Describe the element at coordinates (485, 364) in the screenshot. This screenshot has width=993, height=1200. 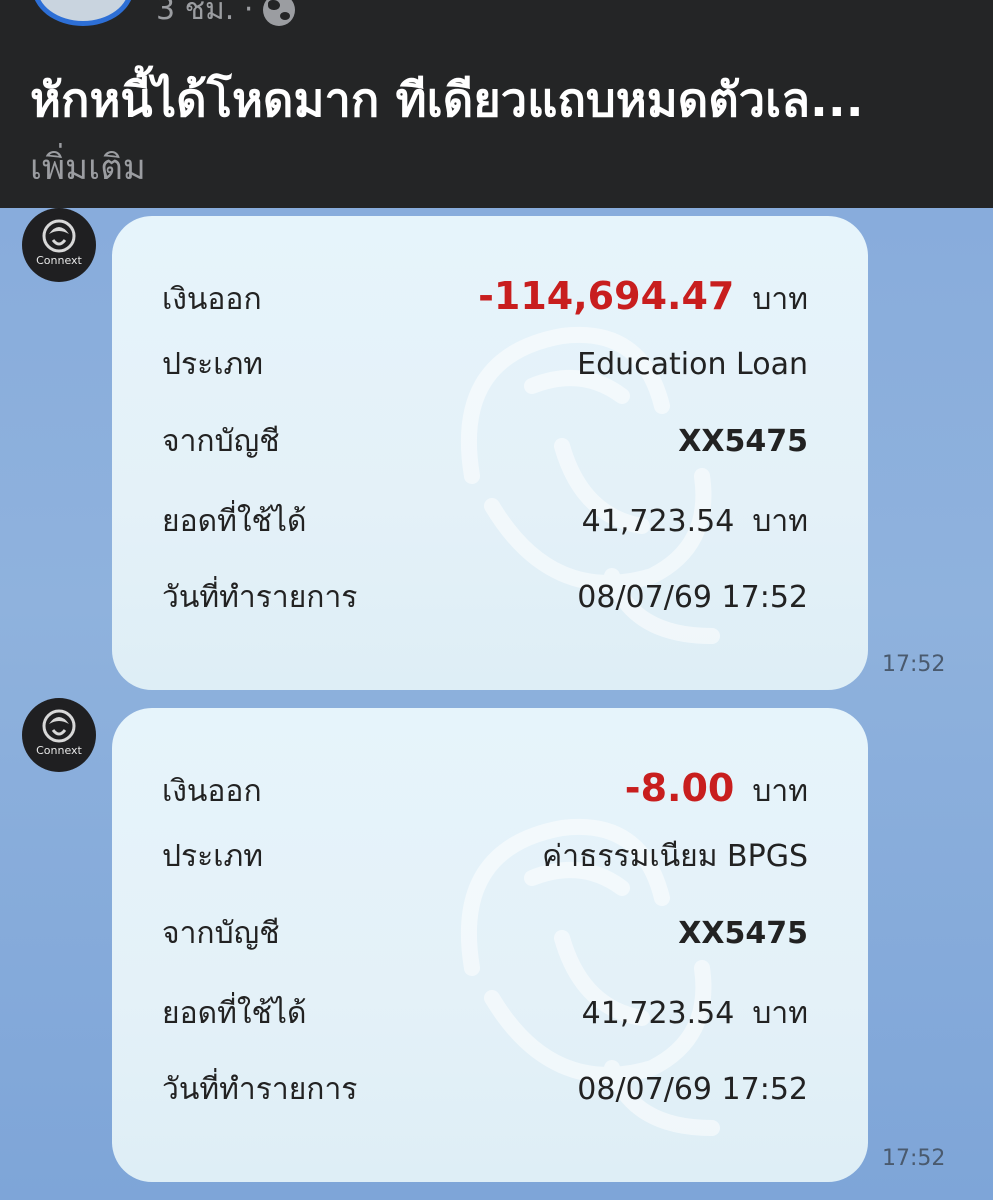
I see `type-row: ประเภท Education Loan` at that location.